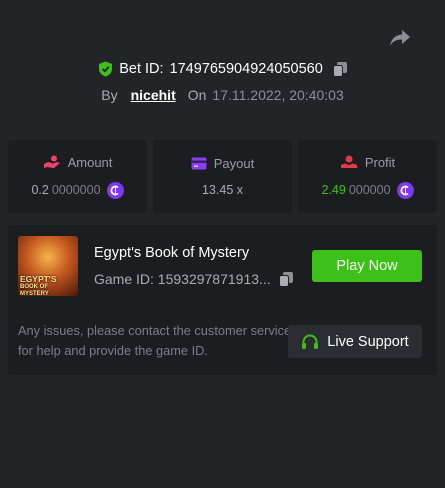 The image size is (445, 488). What do you see at coordinates (48, 266) in the screenshot?
I see `game-thumbnail: EGYPT'S BOOK OF MYSTERY` at bounding box center [48, 266].